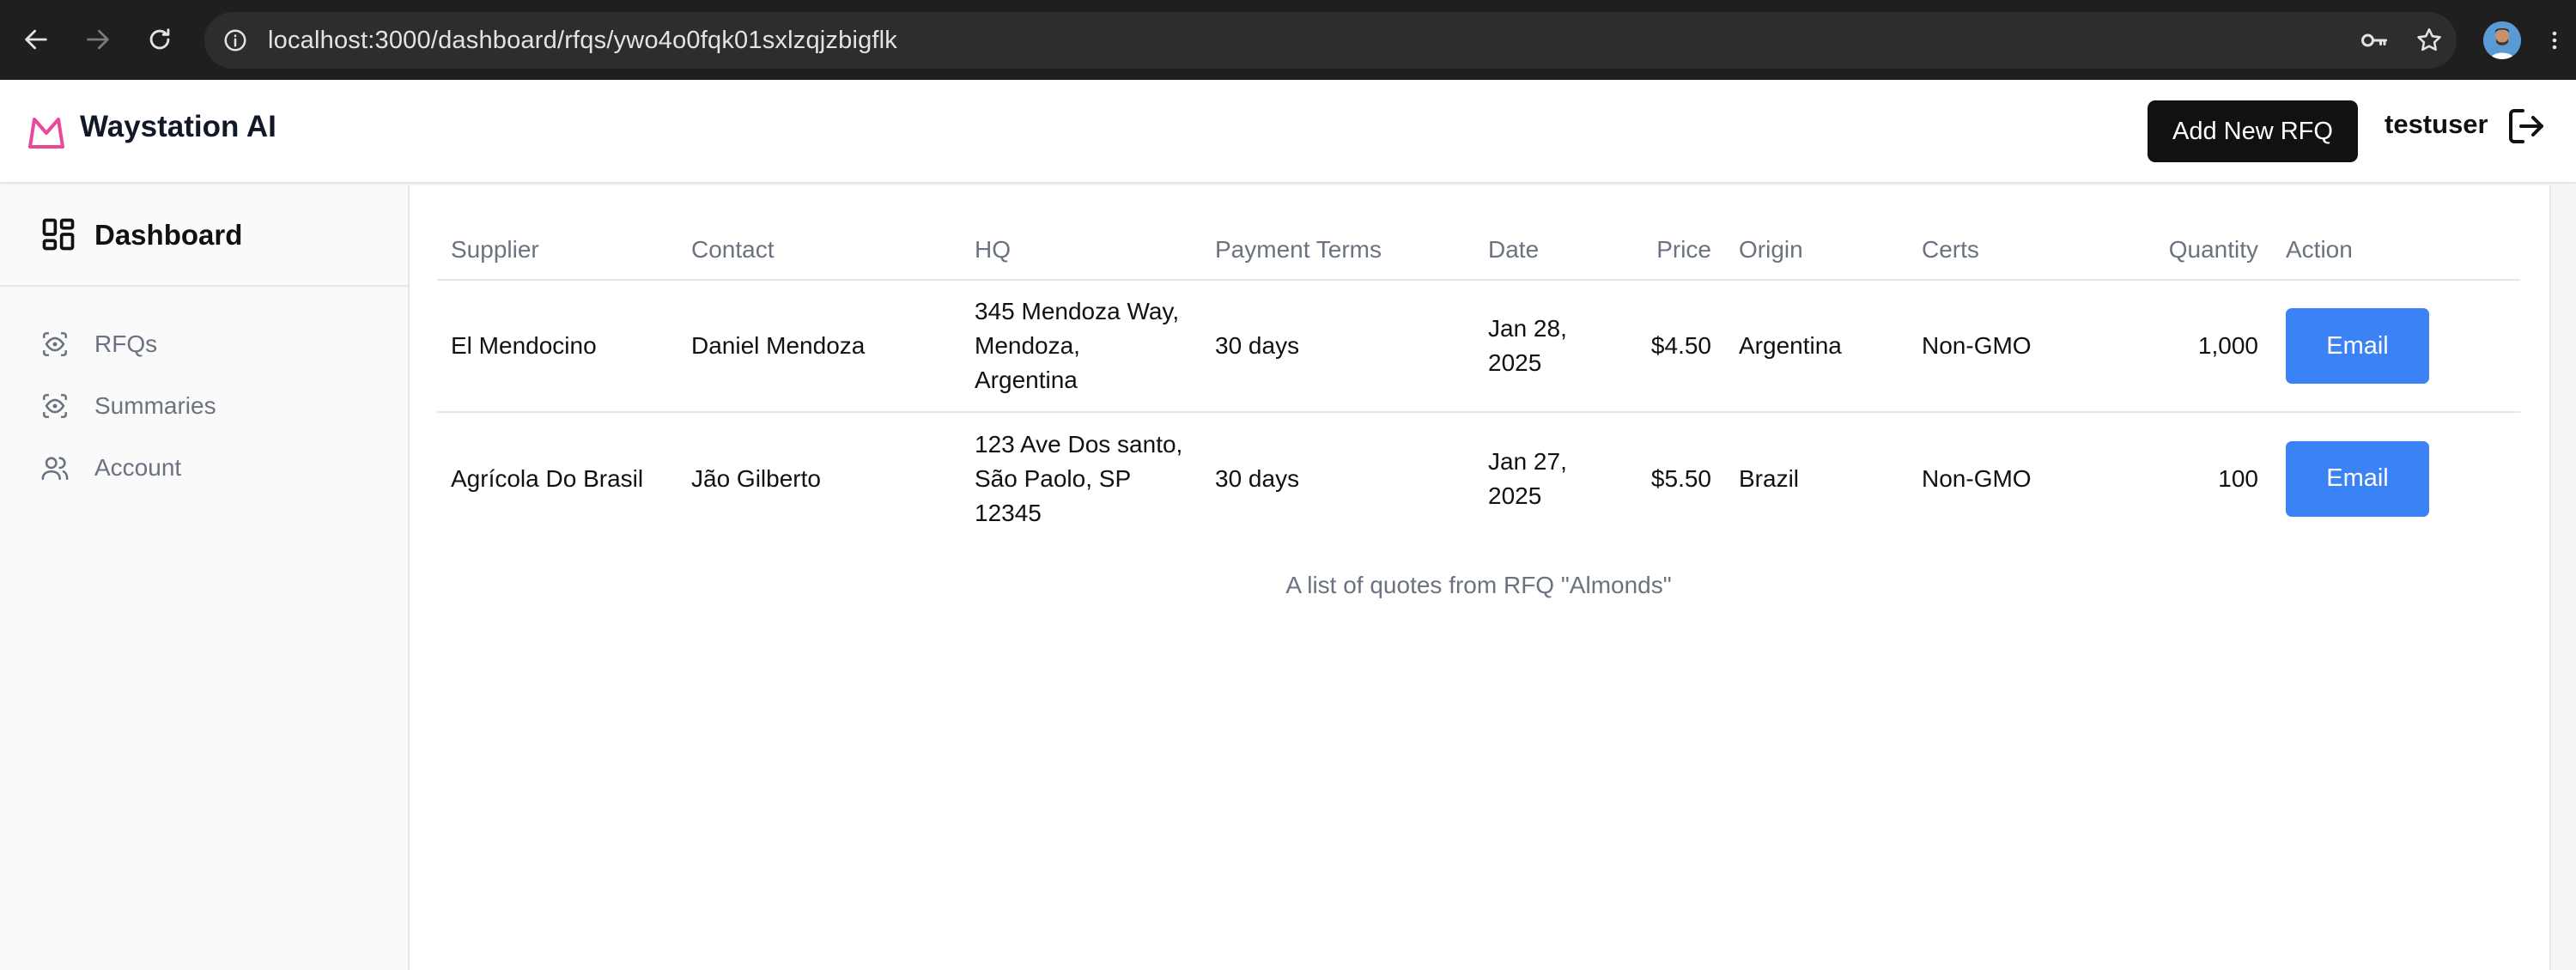  Describe the element at coordinates (138, 468) in the screenshot. I see `sidebar-item-label: Account` at that location.